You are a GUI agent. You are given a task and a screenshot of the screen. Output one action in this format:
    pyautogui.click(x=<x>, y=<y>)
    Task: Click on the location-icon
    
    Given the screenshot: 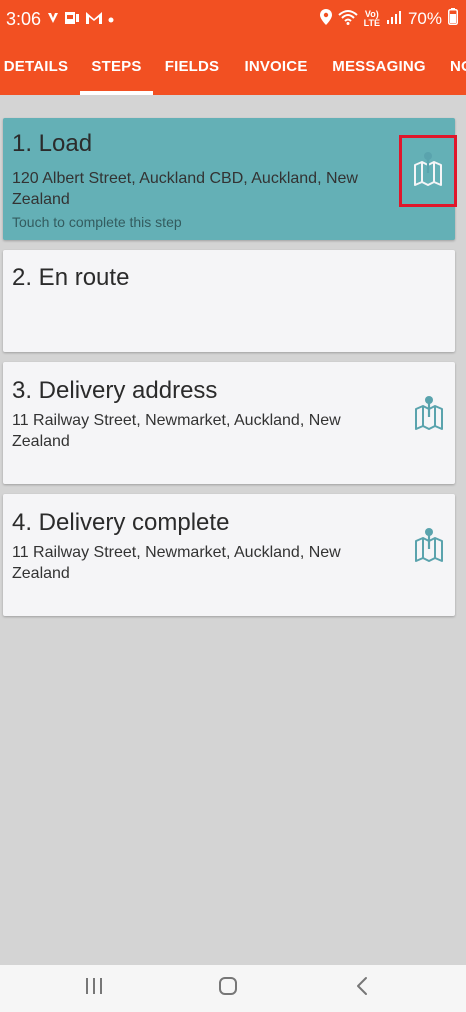 What is the action you would take?
    pyautogui.click(x=325, y=19)
    